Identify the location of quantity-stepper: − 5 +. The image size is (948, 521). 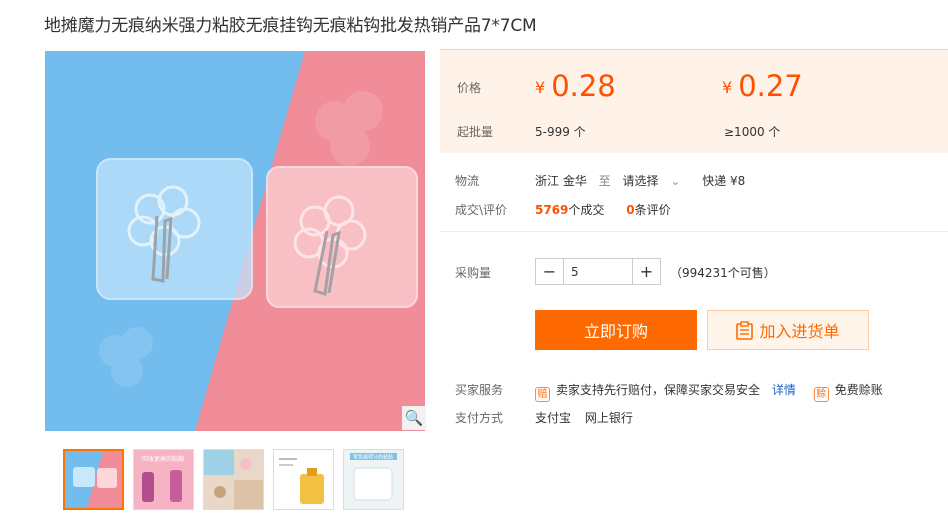
(598, 271).